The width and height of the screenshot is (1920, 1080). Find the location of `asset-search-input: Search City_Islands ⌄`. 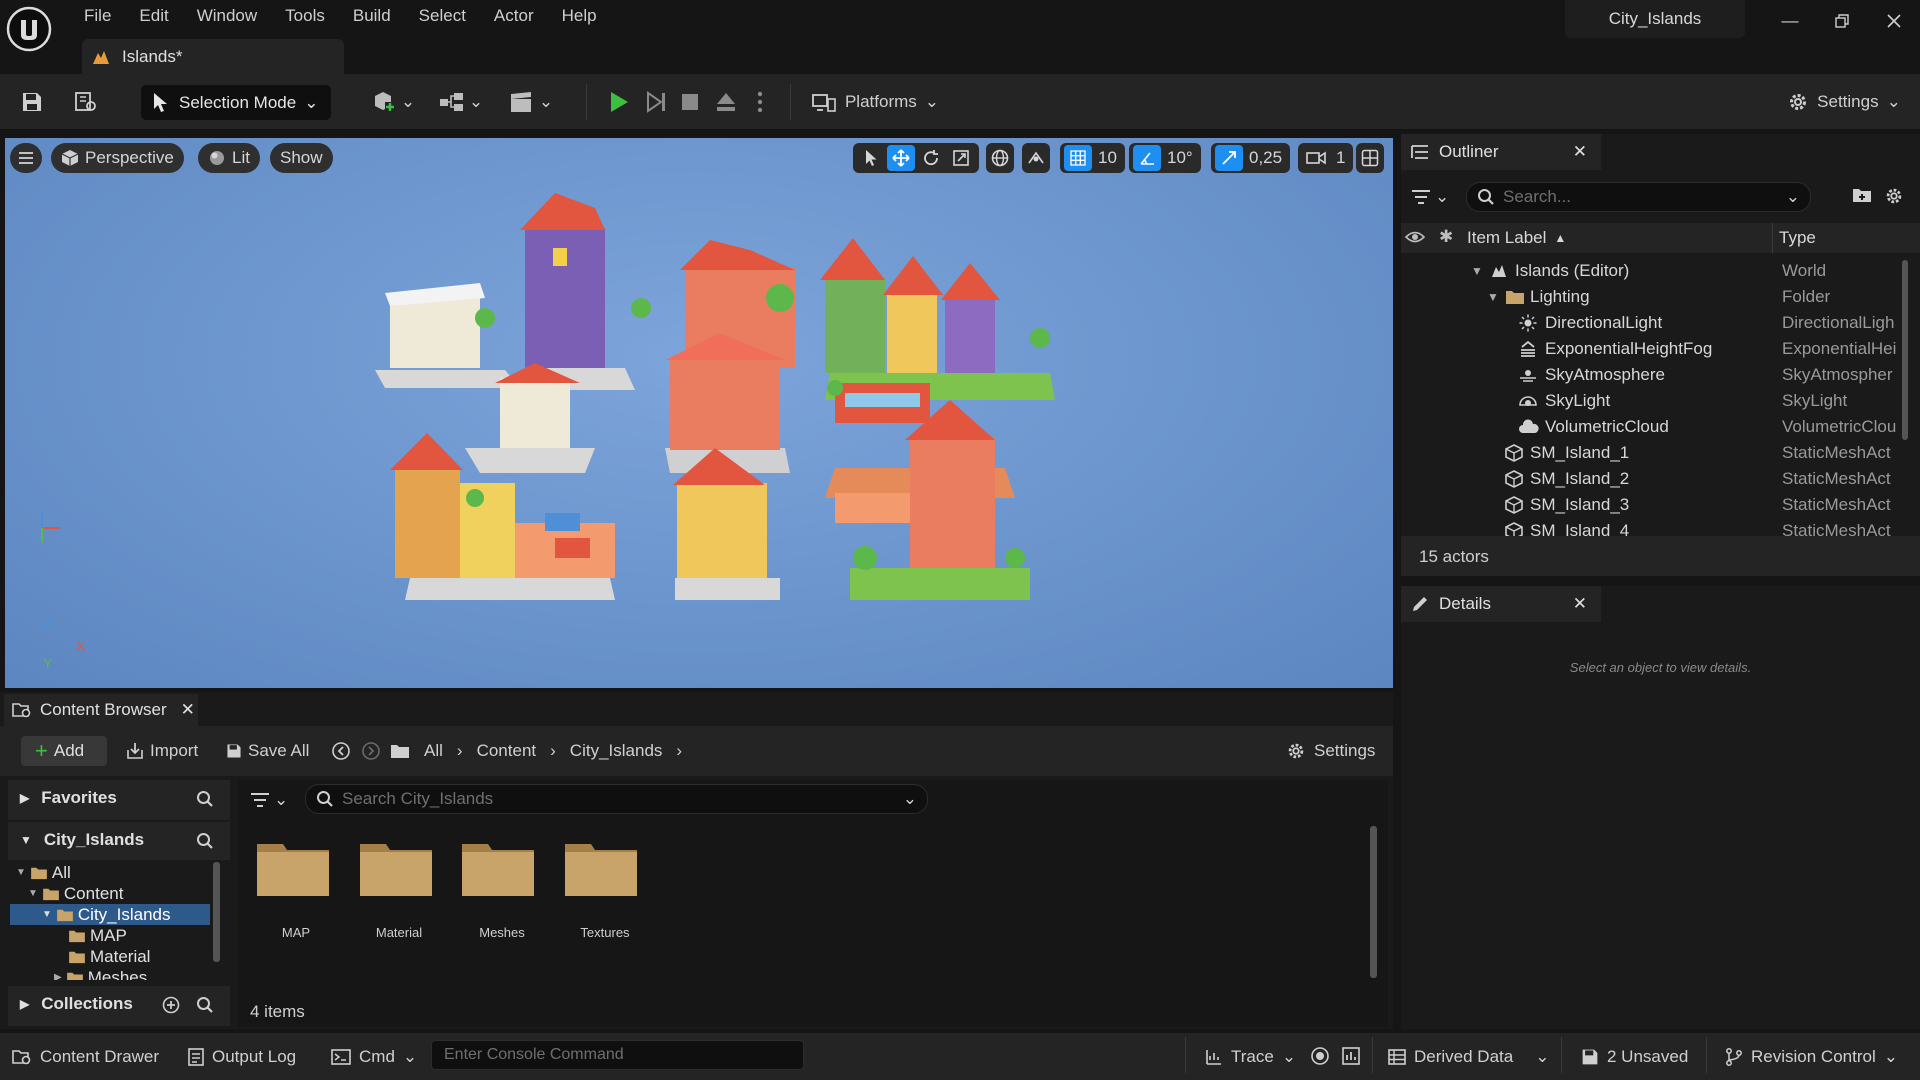

asset-search-input: Search City_Islands ⌄ is located at coordinates (616, 799).